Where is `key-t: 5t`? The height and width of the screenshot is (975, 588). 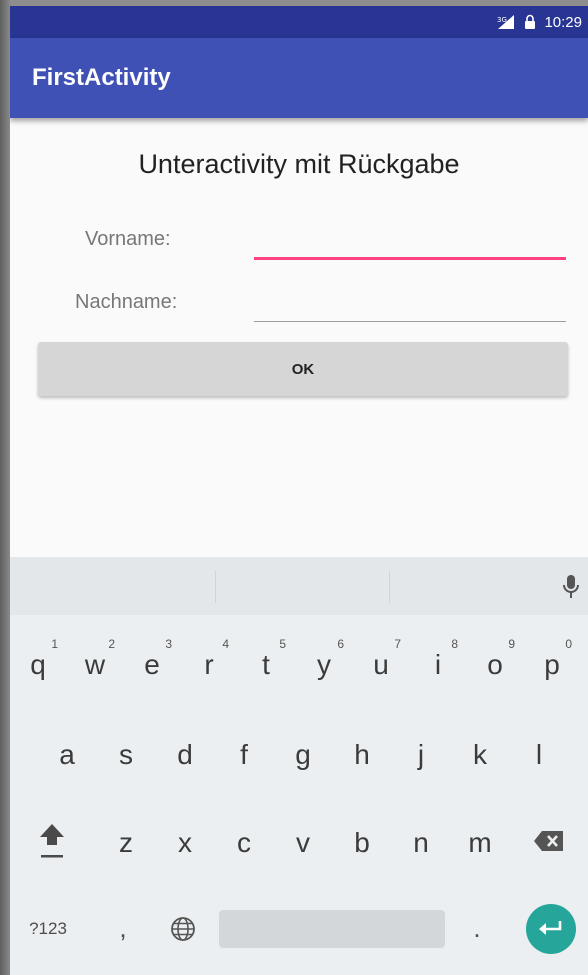 key-t: 5t is located at coordinates (266, 665).